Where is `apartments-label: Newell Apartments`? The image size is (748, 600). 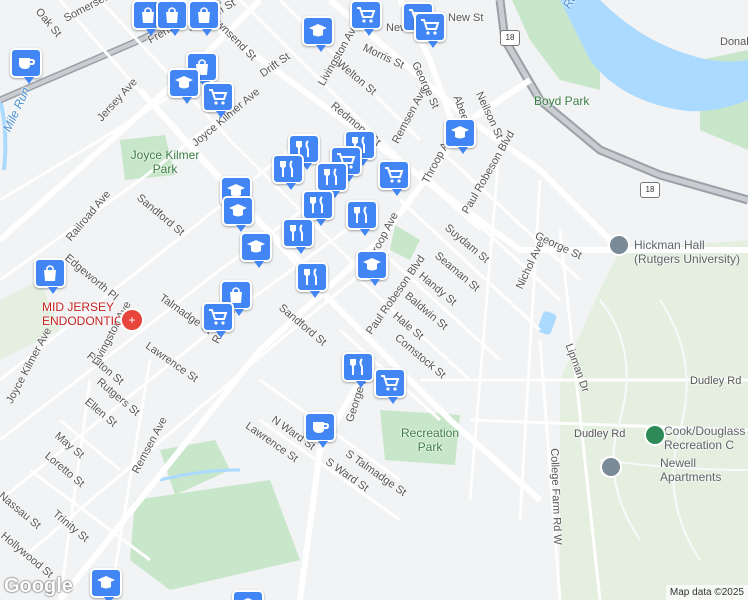
apartments-label: Newell Apartments is located at coordinates (700, 470).